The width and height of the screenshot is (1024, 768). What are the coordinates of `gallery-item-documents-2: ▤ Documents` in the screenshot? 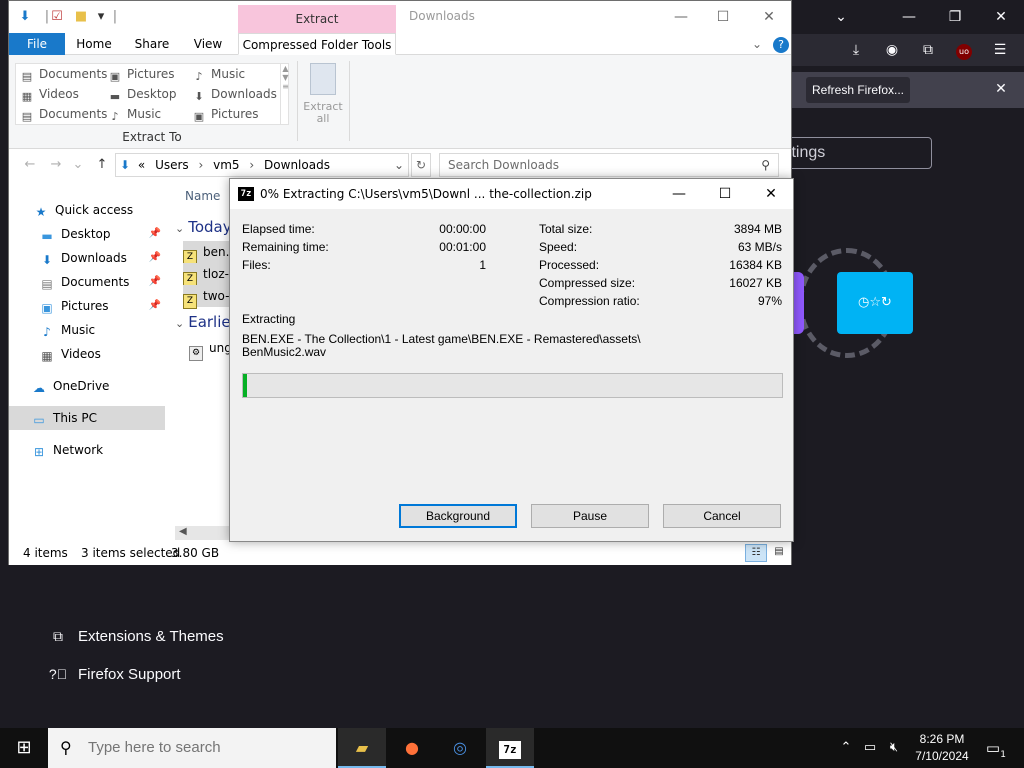 It's located at (64, 114).